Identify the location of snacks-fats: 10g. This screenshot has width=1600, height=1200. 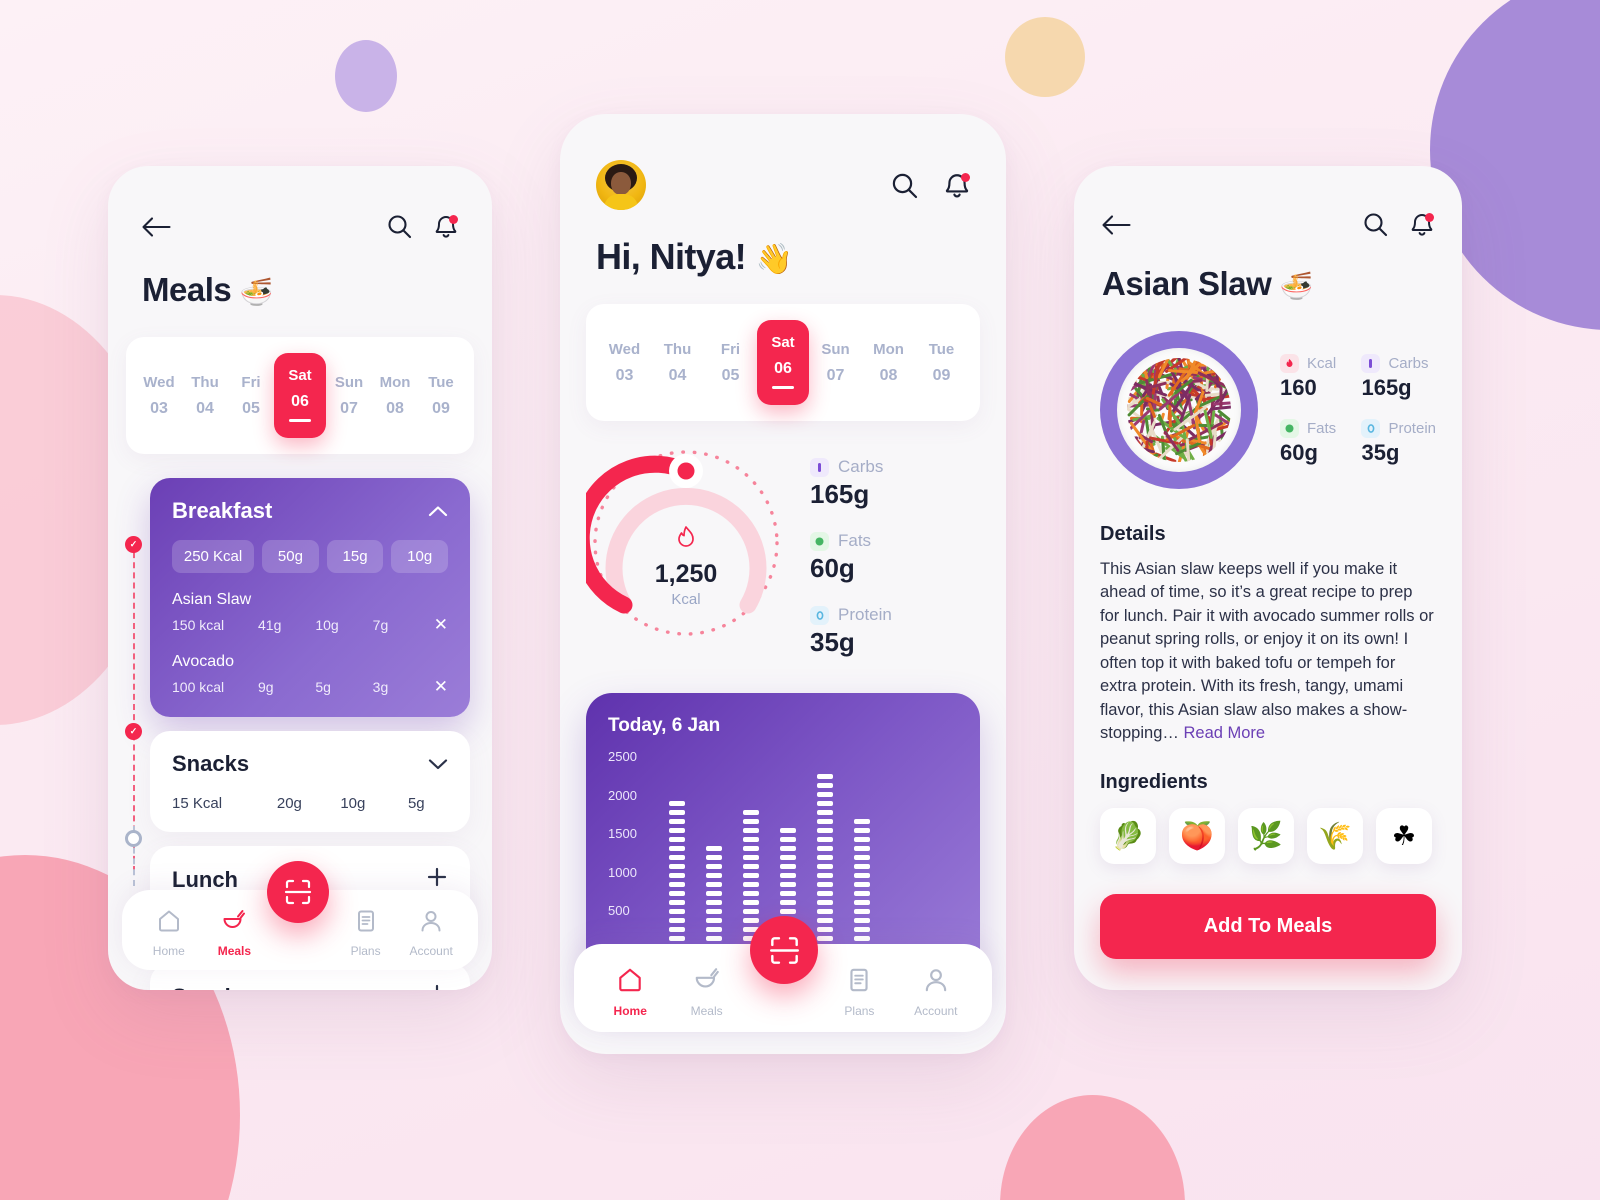
(353, 803).